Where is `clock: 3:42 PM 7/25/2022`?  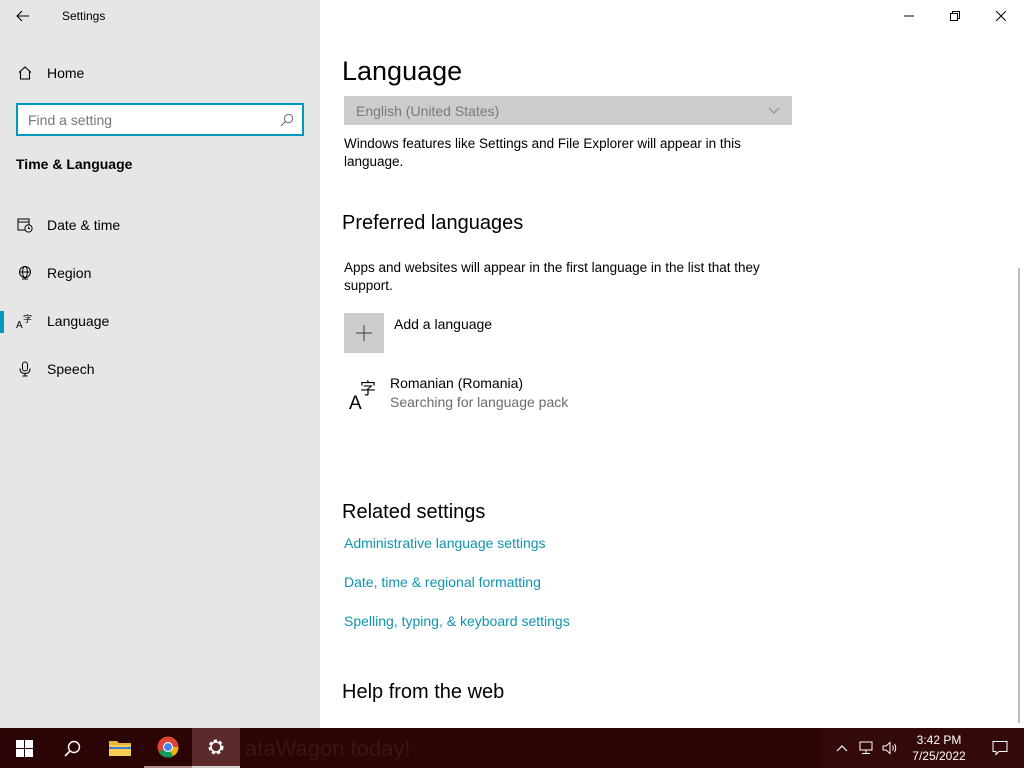 clock: 3:42 PM 7/25/2022 is located at coordinates (939, 748).